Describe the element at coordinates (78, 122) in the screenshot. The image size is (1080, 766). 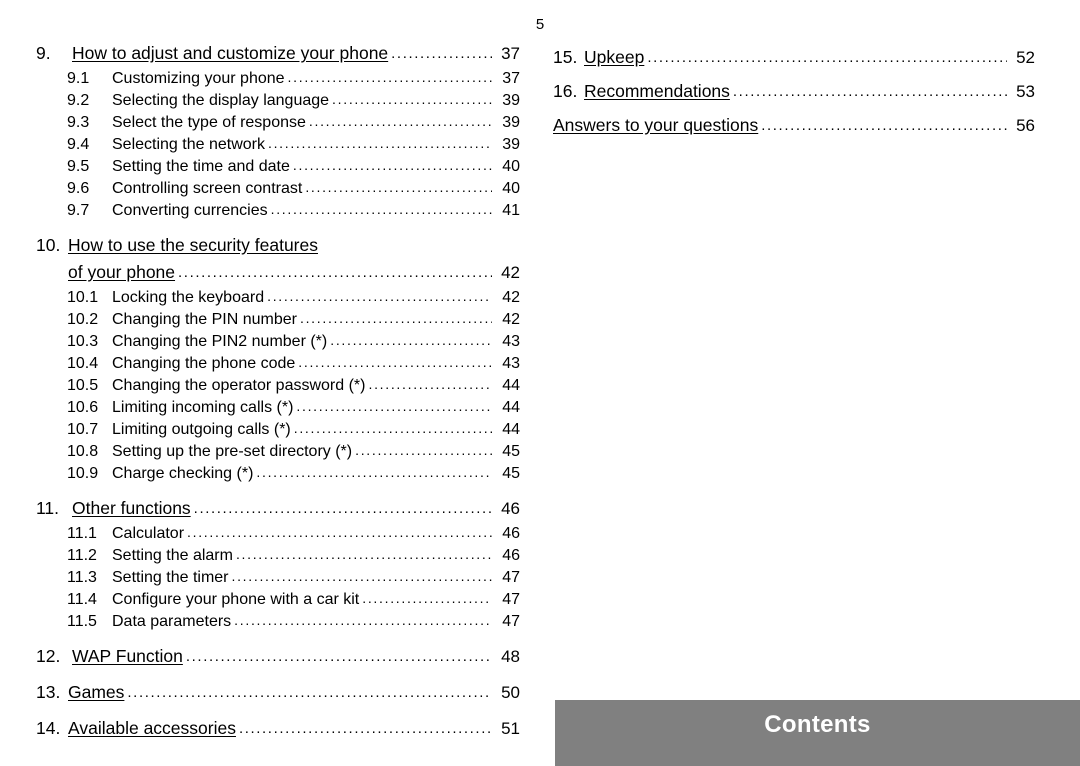
I see `toc-entry-number: 9.3` at that location.